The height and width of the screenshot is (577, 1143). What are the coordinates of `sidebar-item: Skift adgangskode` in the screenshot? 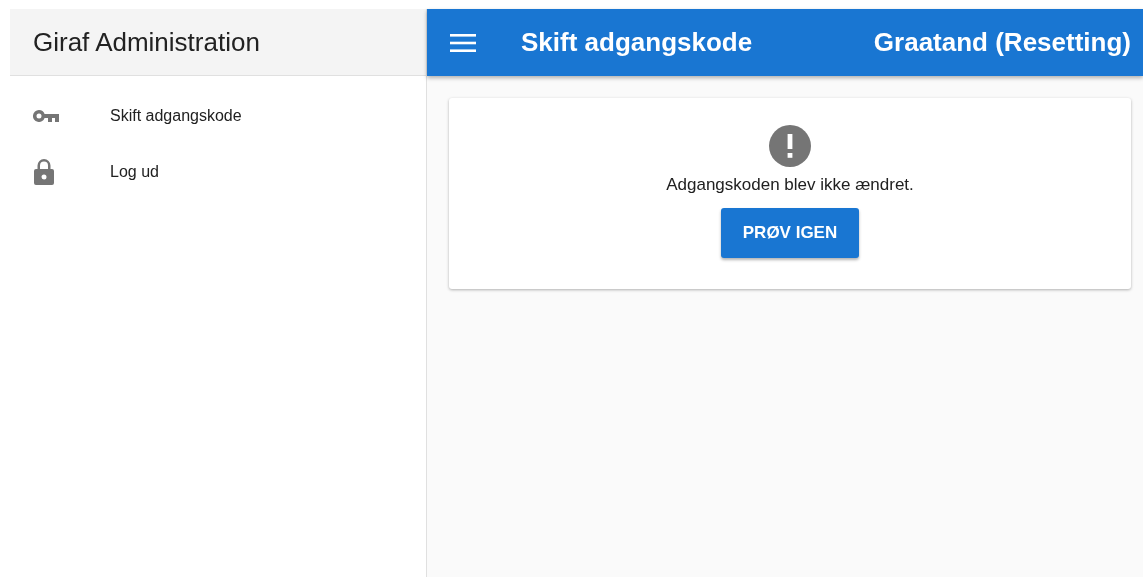 It's located at (218, 116).